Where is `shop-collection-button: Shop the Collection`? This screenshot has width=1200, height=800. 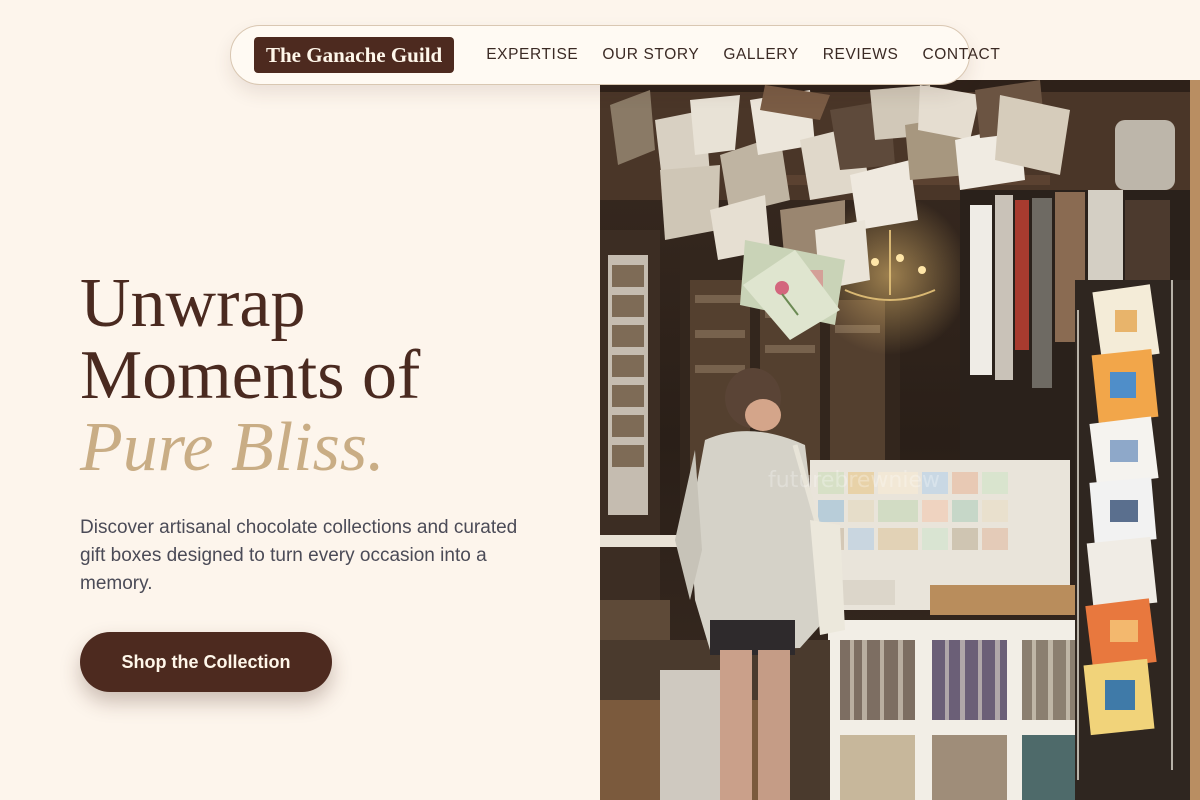 shop-collection-button: Shop the Collection is located at coordinates (206, 662).